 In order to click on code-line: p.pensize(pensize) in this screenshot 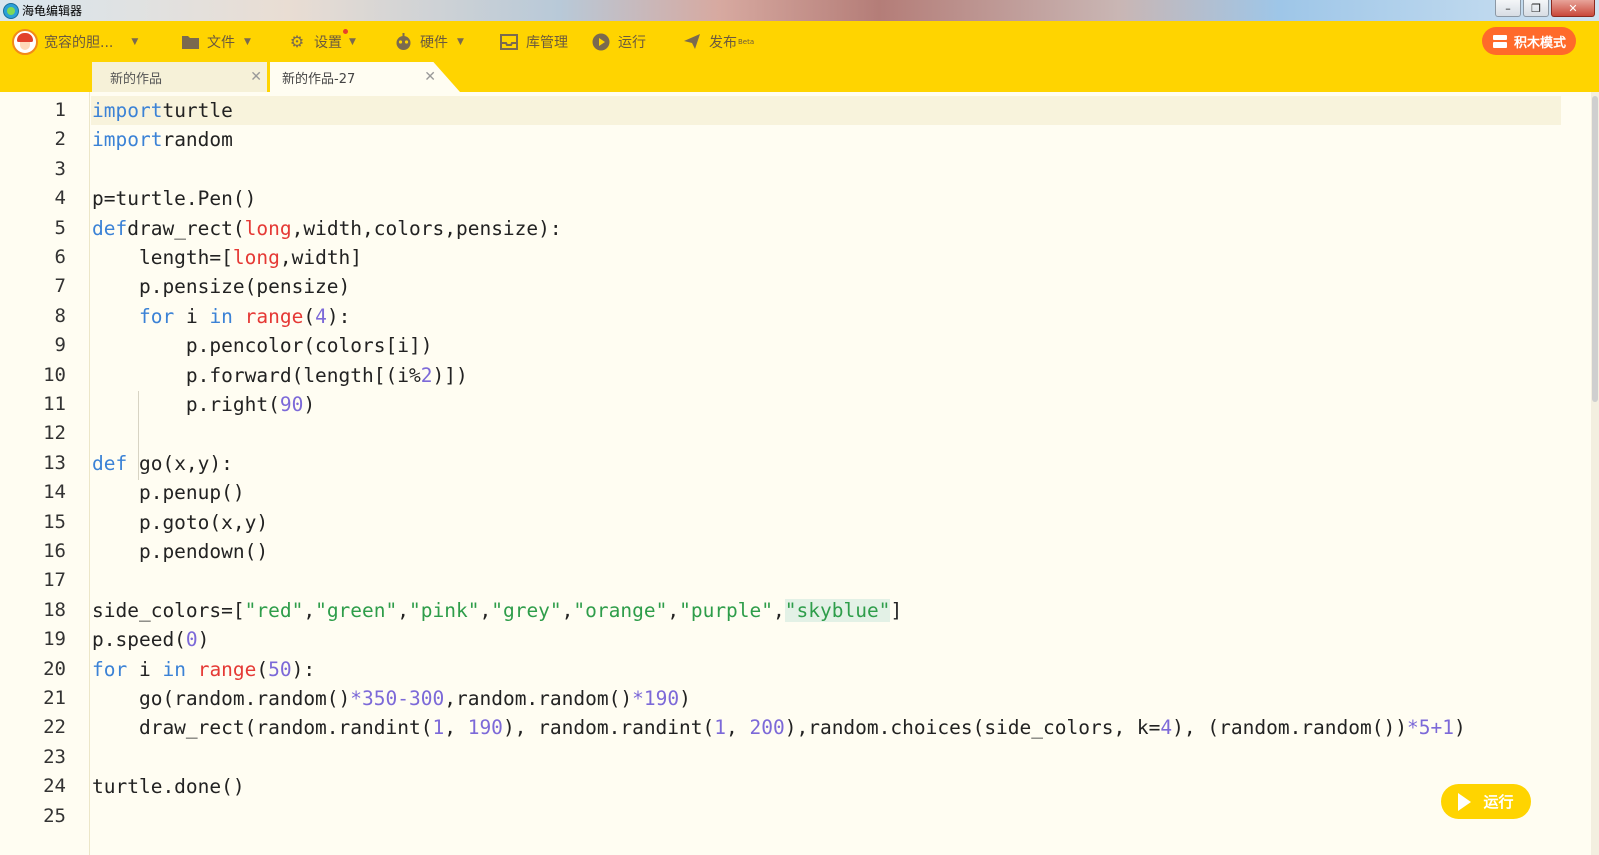, I will do `click(221, 286)`.